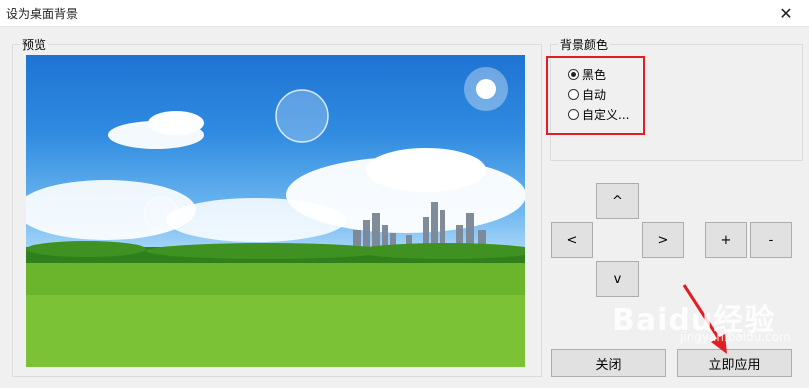  What do you see at coordinates (572, 240) in the screenshot?
I see `move-left-button: <` at bounding box center [572, 240].